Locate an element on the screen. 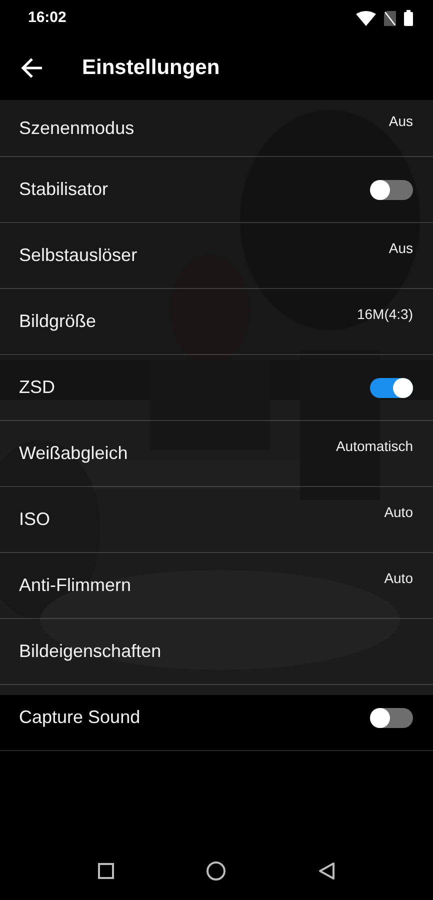  toggle-switch is located at coordinates (391, 718).